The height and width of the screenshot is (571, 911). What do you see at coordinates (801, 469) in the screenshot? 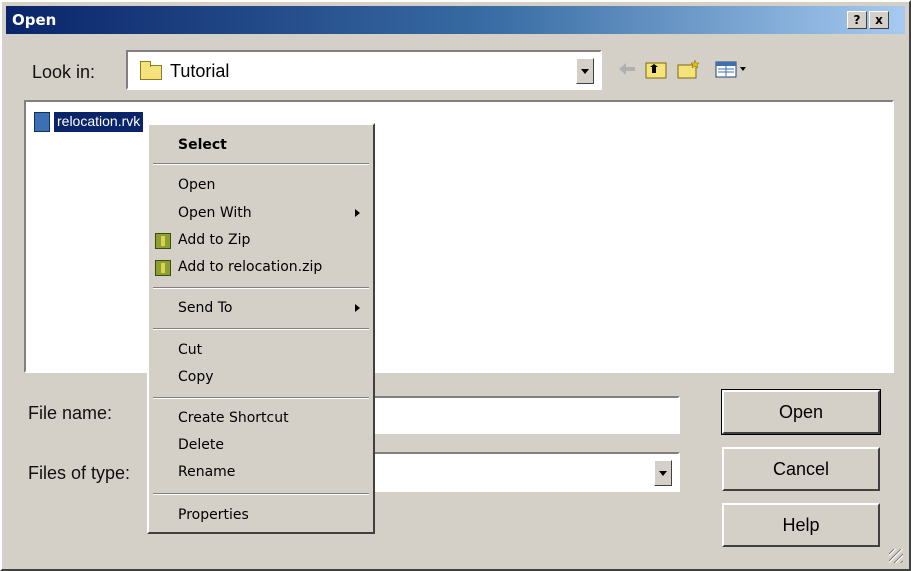
I see `cancel-button: Cancel` at bounding box center [801, 469].